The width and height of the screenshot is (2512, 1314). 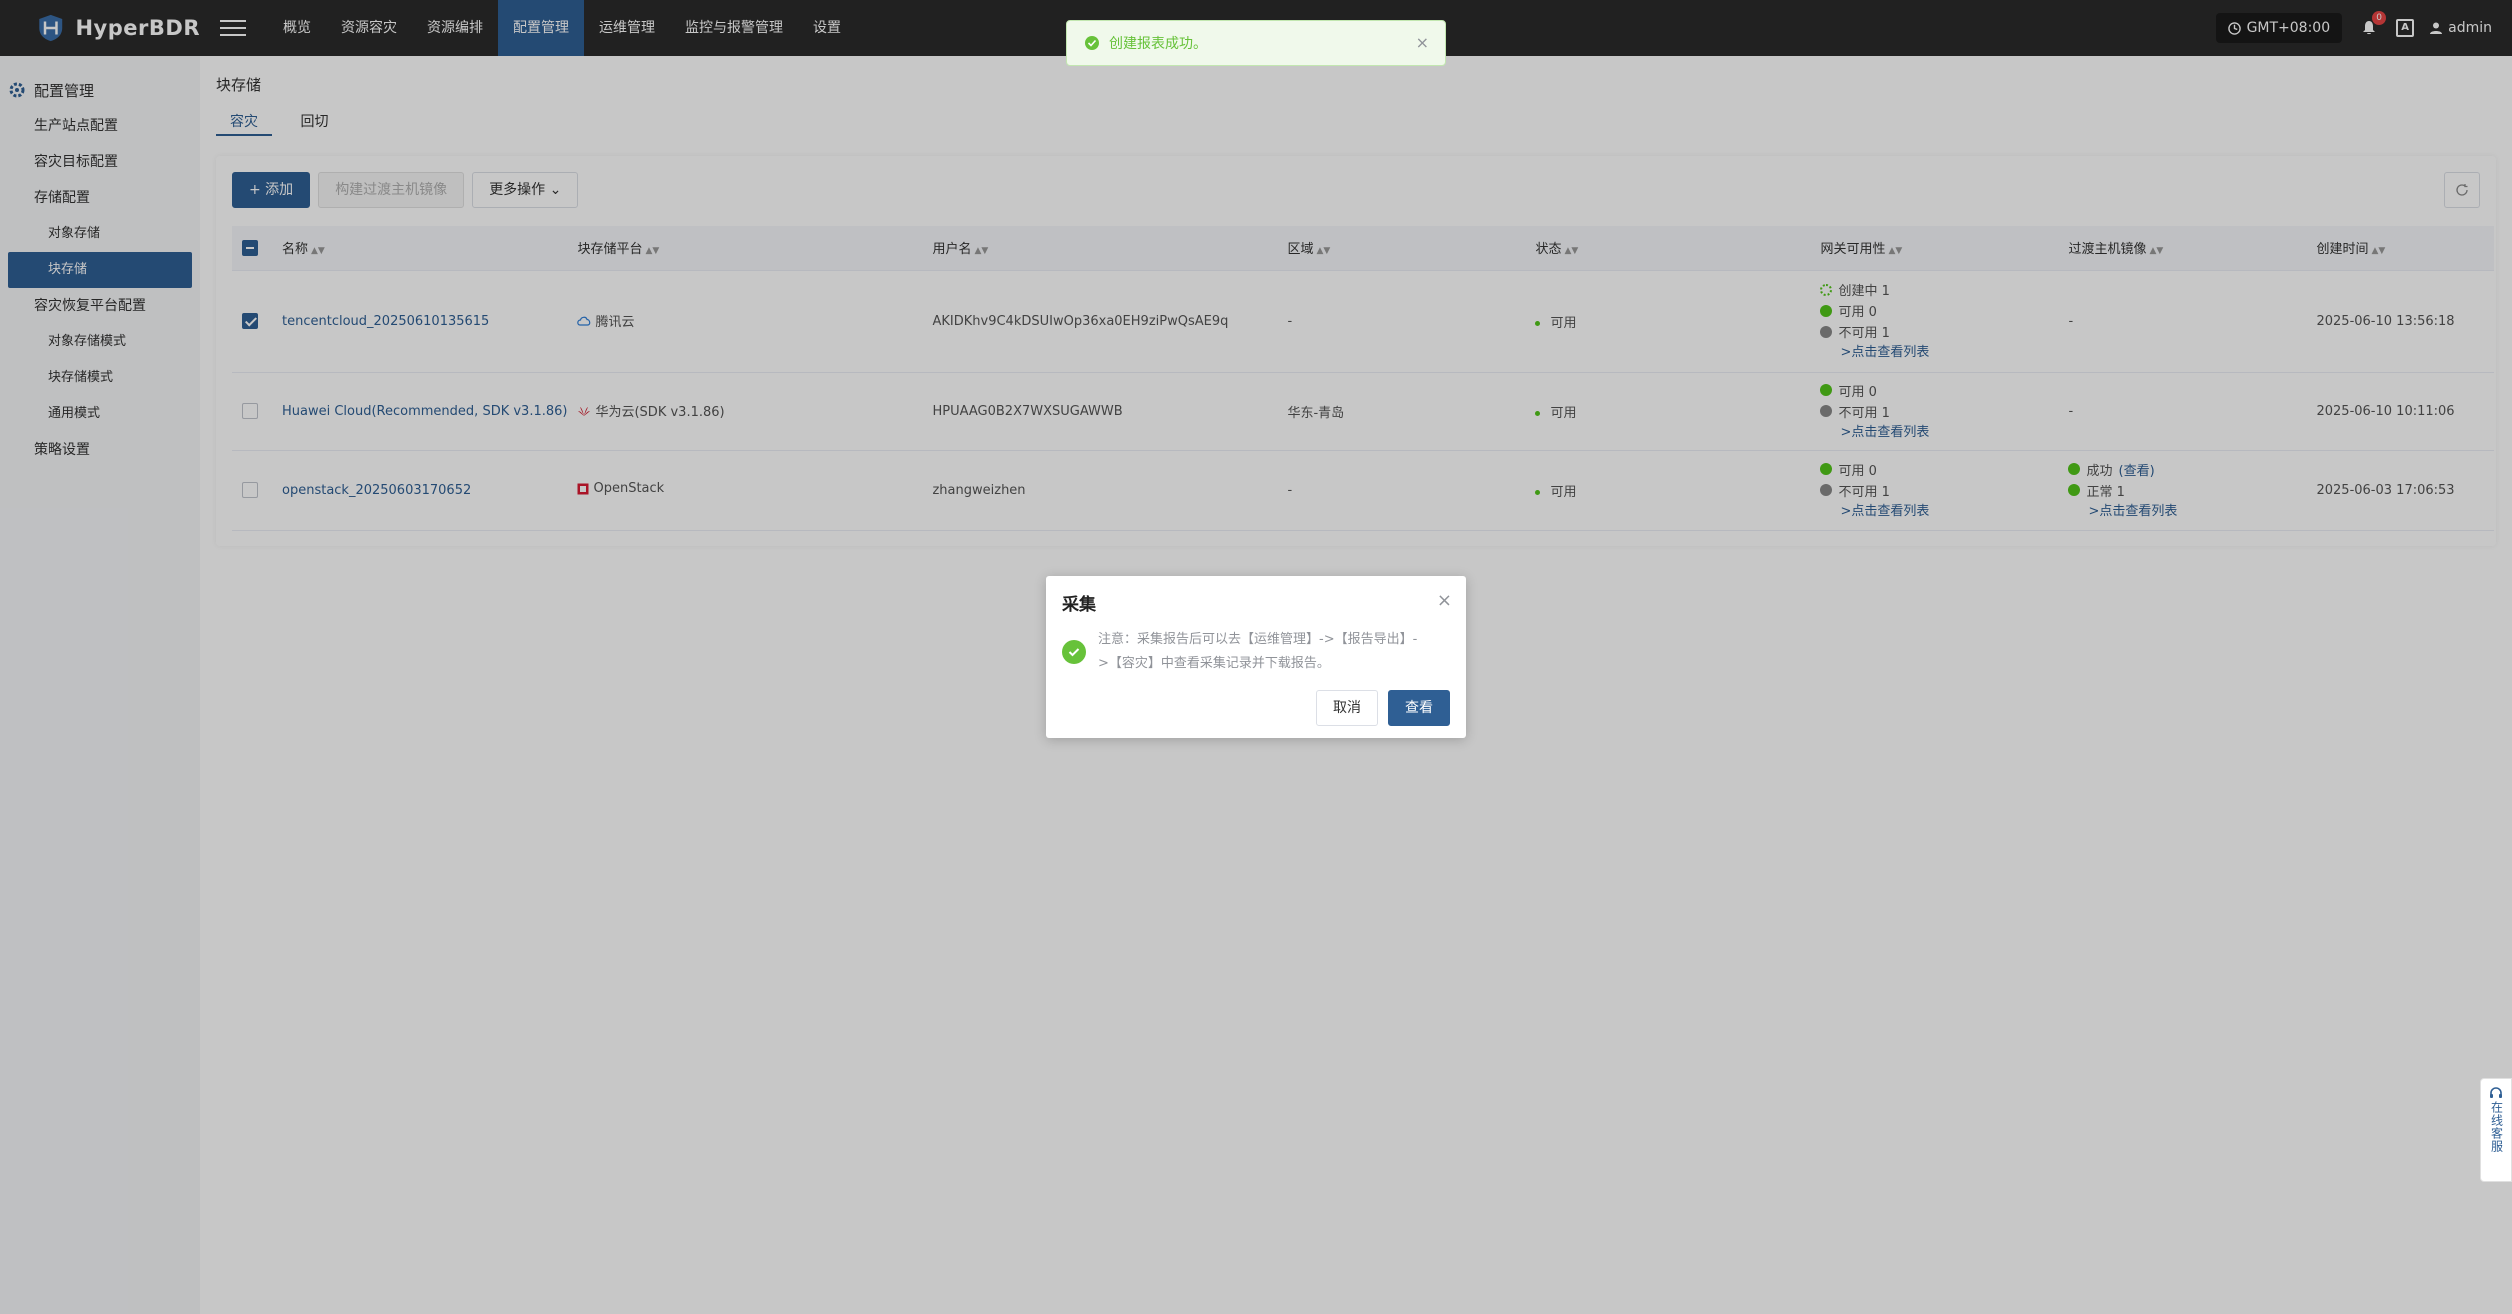 I want to click on cancel-button: 取消, so click(x=1347, y=708).